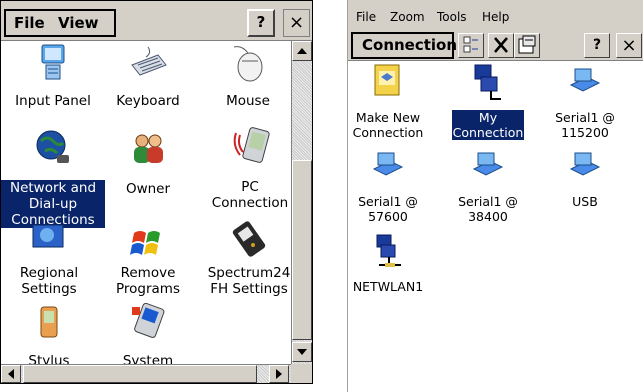  I want to click on pc-connection-item: PC Connection, so click(248, 170).